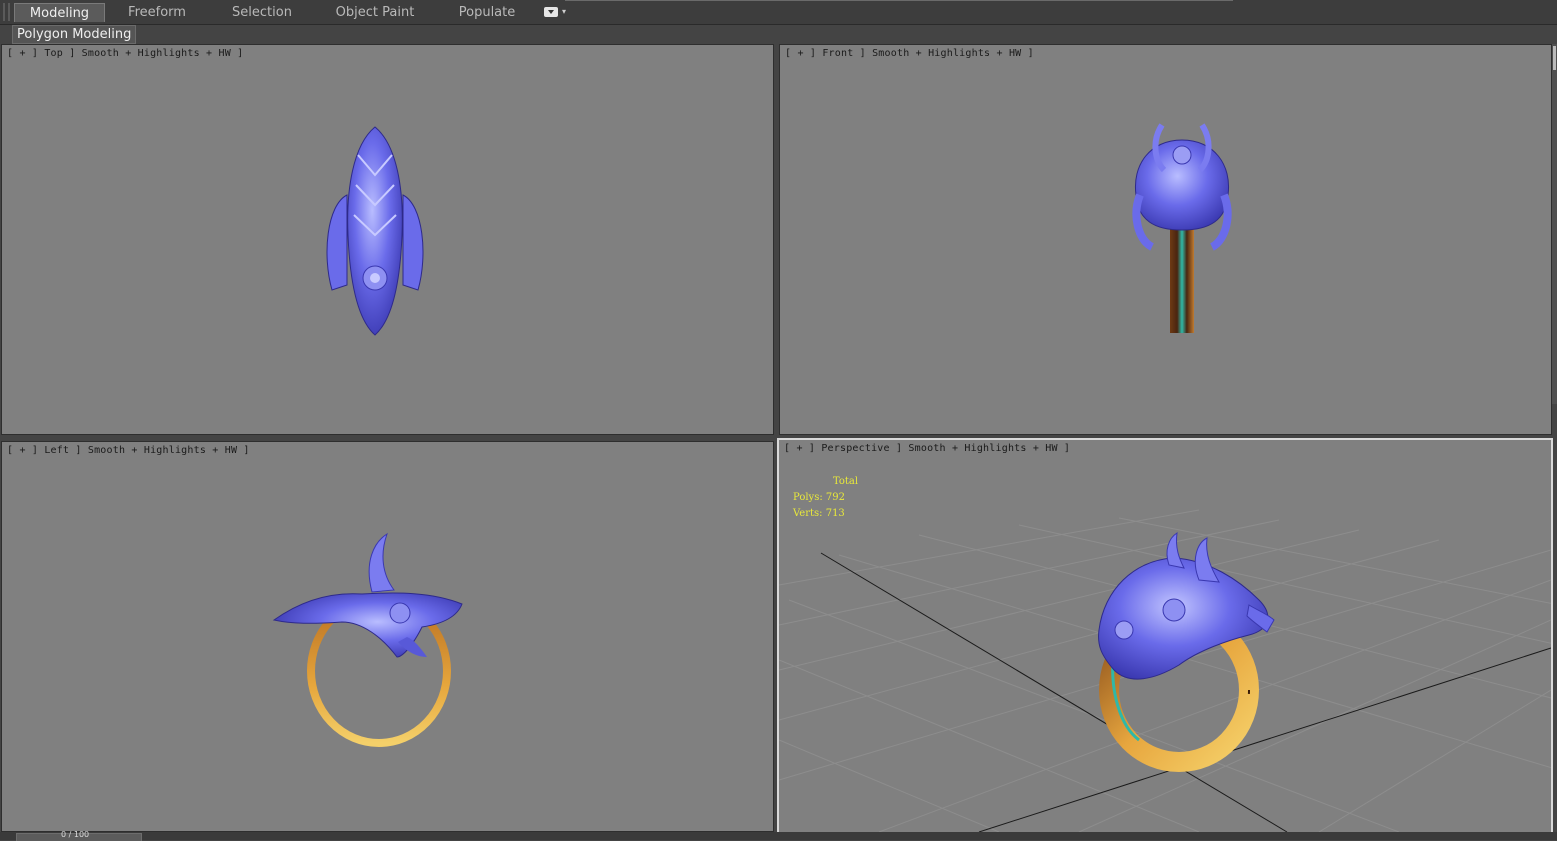 This screenshot has height=841, width=1557. Describe the element at coordinates (262, 12) in the screenshot. I see `tab-selection: Selection` at that location.